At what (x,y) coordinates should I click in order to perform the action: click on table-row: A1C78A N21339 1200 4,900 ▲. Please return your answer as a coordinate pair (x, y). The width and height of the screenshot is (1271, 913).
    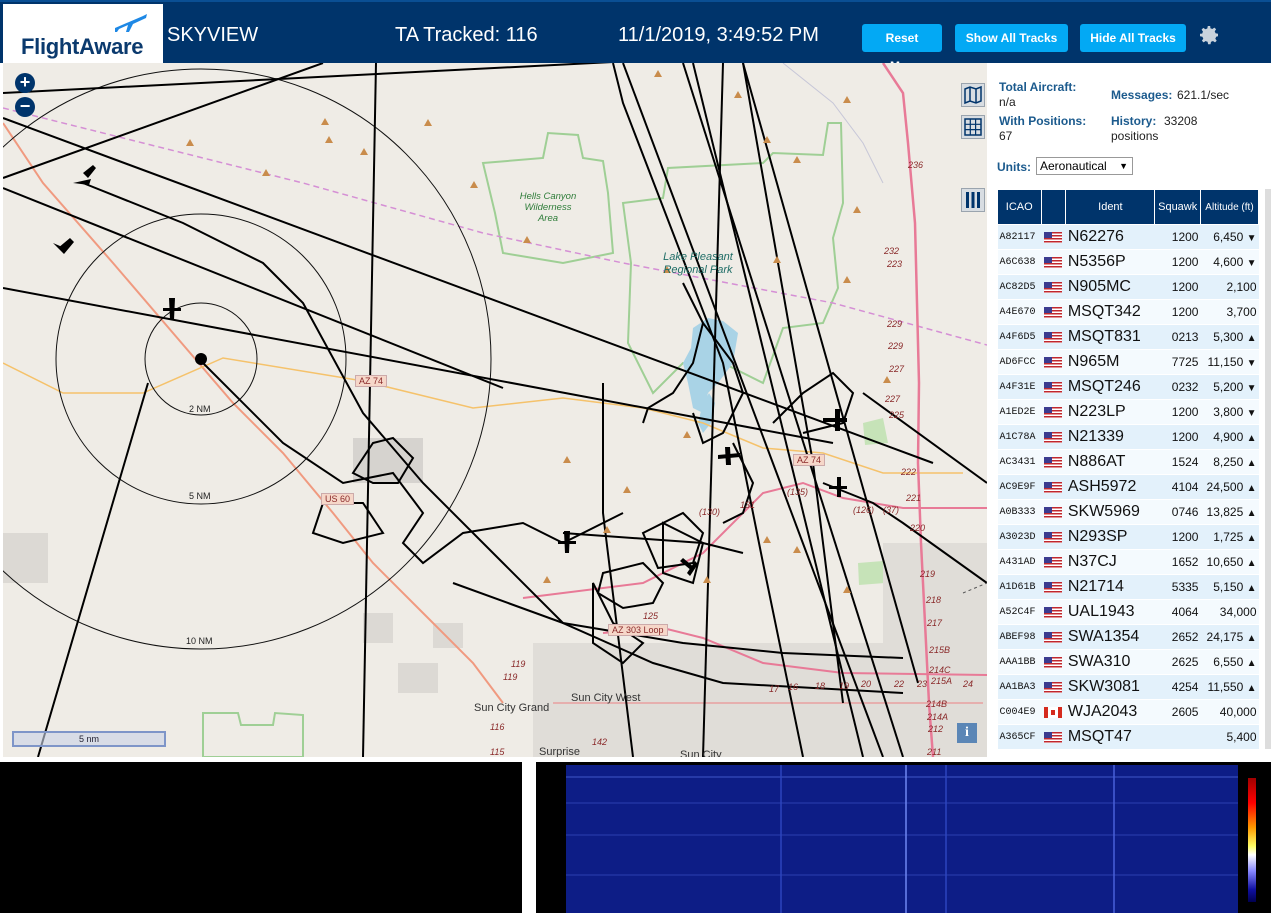
    Looking at the image, I should click on (1128, 437).